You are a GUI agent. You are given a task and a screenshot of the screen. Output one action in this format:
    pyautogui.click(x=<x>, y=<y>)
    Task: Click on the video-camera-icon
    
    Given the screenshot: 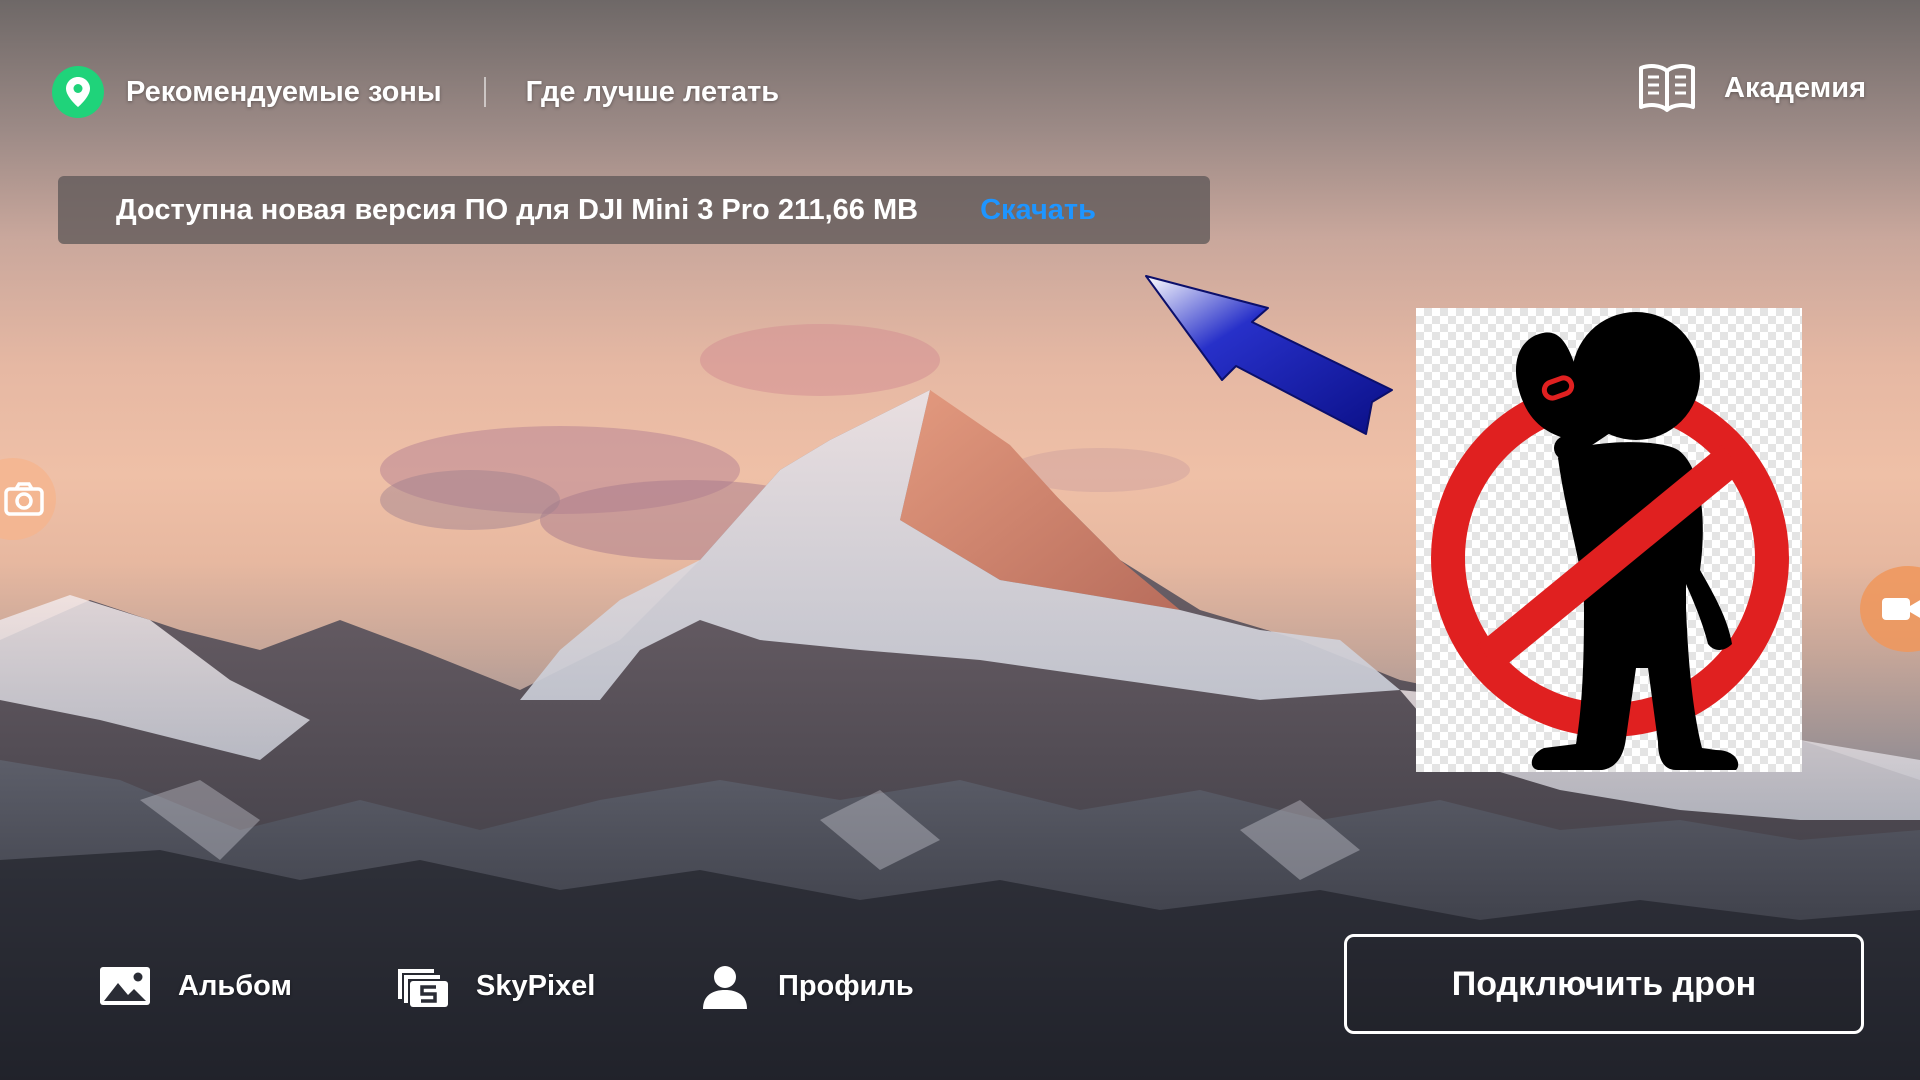 What is the action you would take?
    pyautogui.click(x=1901, y=609)
    